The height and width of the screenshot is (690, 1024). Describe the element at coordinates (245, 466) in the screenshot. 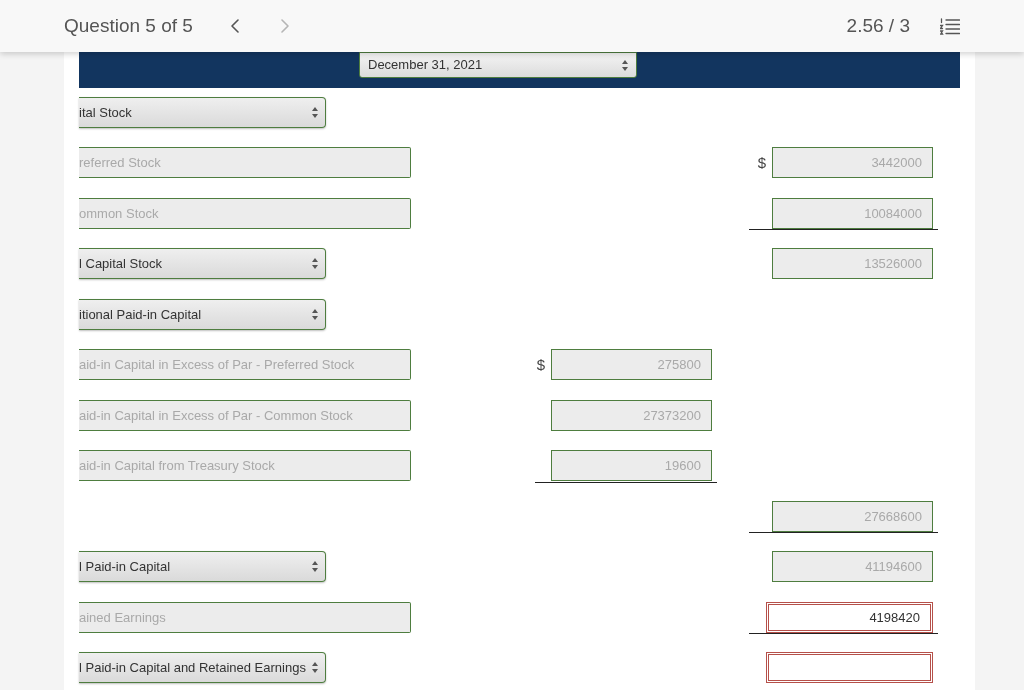

I see `account-field: aid-in Capital from Treasury Stock` at that location.